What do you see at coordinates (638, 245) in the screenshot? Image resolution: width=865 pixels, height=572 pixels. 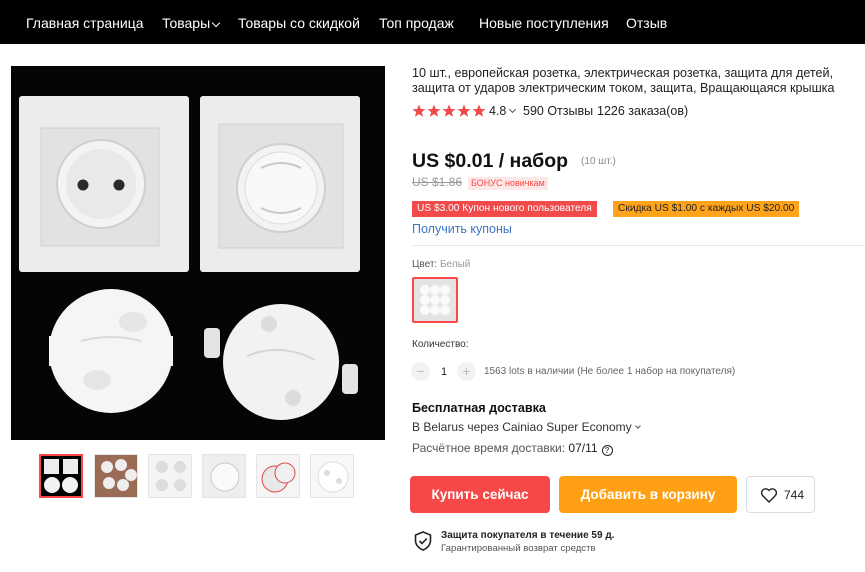 I see `divider` at bounding box center [638, 245].